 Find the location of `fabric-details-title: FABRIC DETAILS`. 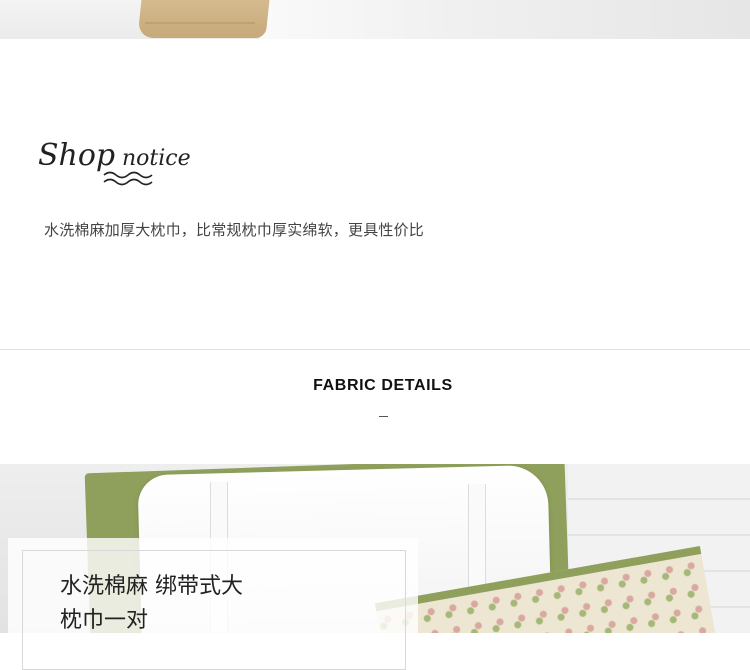

fabric-details-title: FABRIC DETAILS is located at coordinates (383, 385).